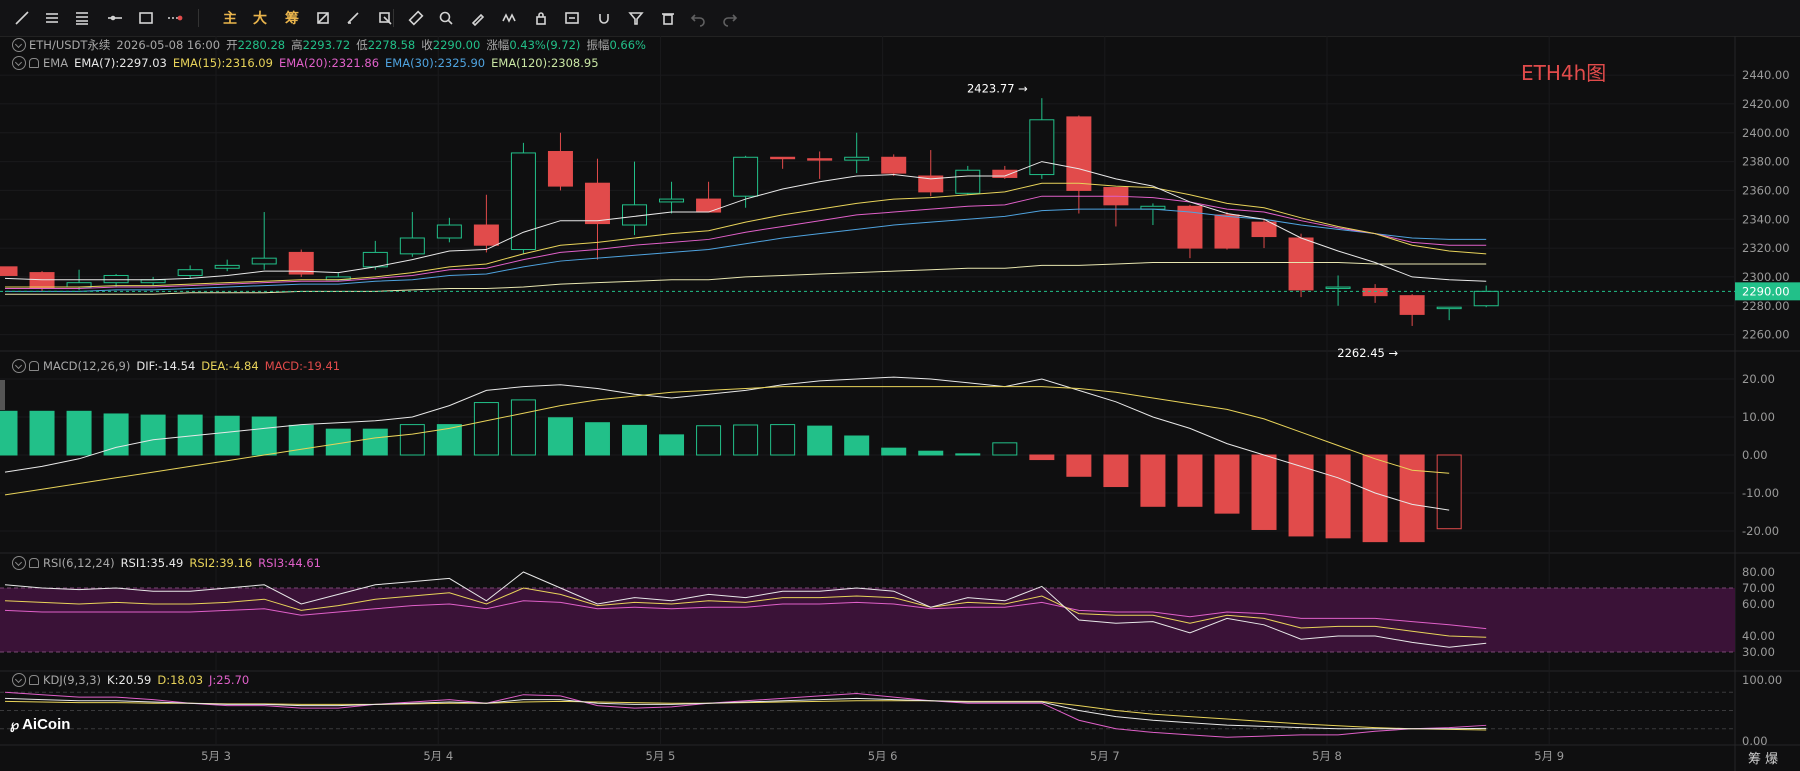  Describe the element at coordinates (545, 45) in the screenshot. I see `change-value: 0.43%(9.72)` at that location.